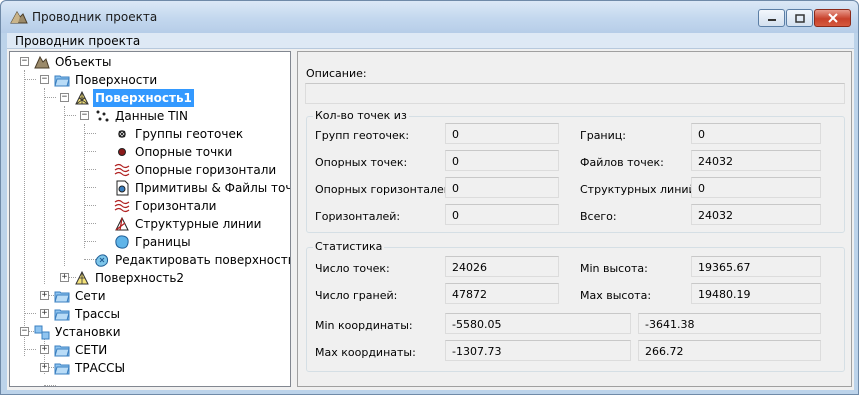 This screenshot has height=395, width=859. What do you see at coordinates (349, 246) in the screenshot?
I see `statistics-group-title: Статистика` at bounding box center [349, 246].